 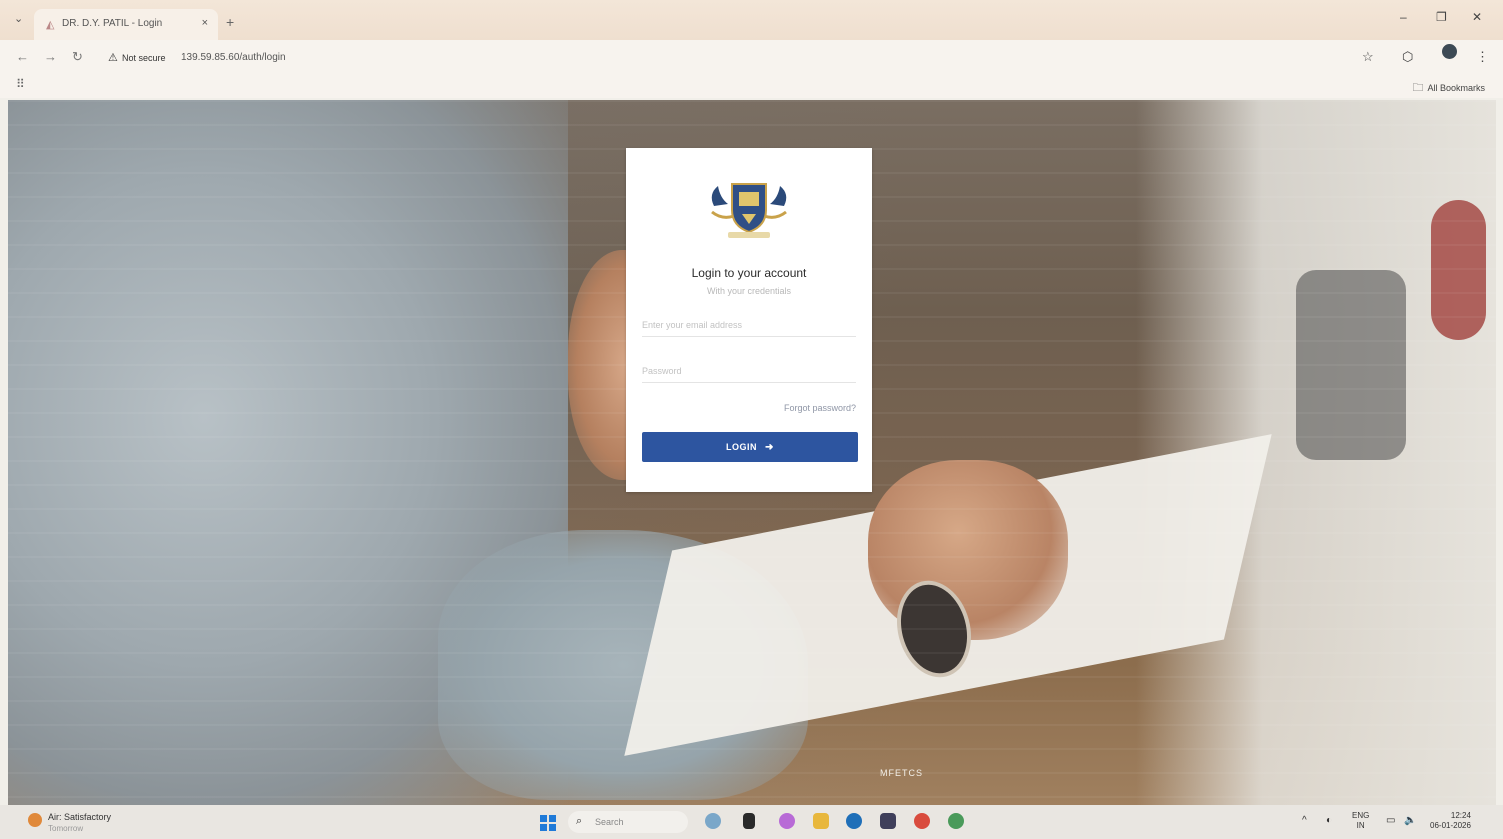 What do you see at coordinates (720, 58) in the screenshot?
I see `address-bar: ⚠ Not secure 139.59.85.60/auth/login` at bounding box center [720, 58].